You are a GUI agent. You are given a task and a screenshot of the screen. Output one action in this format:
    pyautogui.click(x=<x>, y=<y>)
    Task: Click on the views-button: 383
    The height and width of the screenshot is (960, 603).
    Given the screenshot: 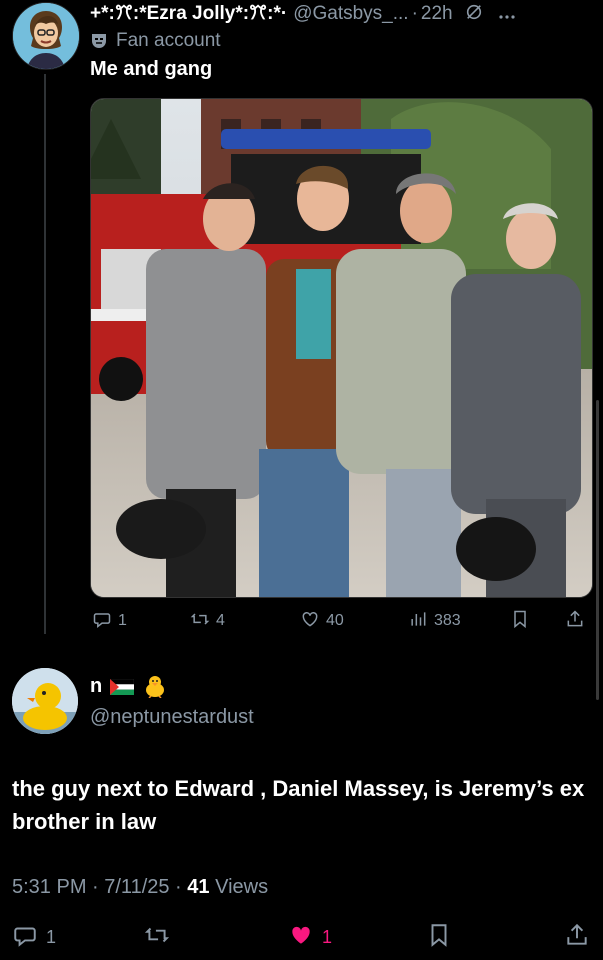 What is the action you would take?
    pyautogui.click(x=434, y=621)
    